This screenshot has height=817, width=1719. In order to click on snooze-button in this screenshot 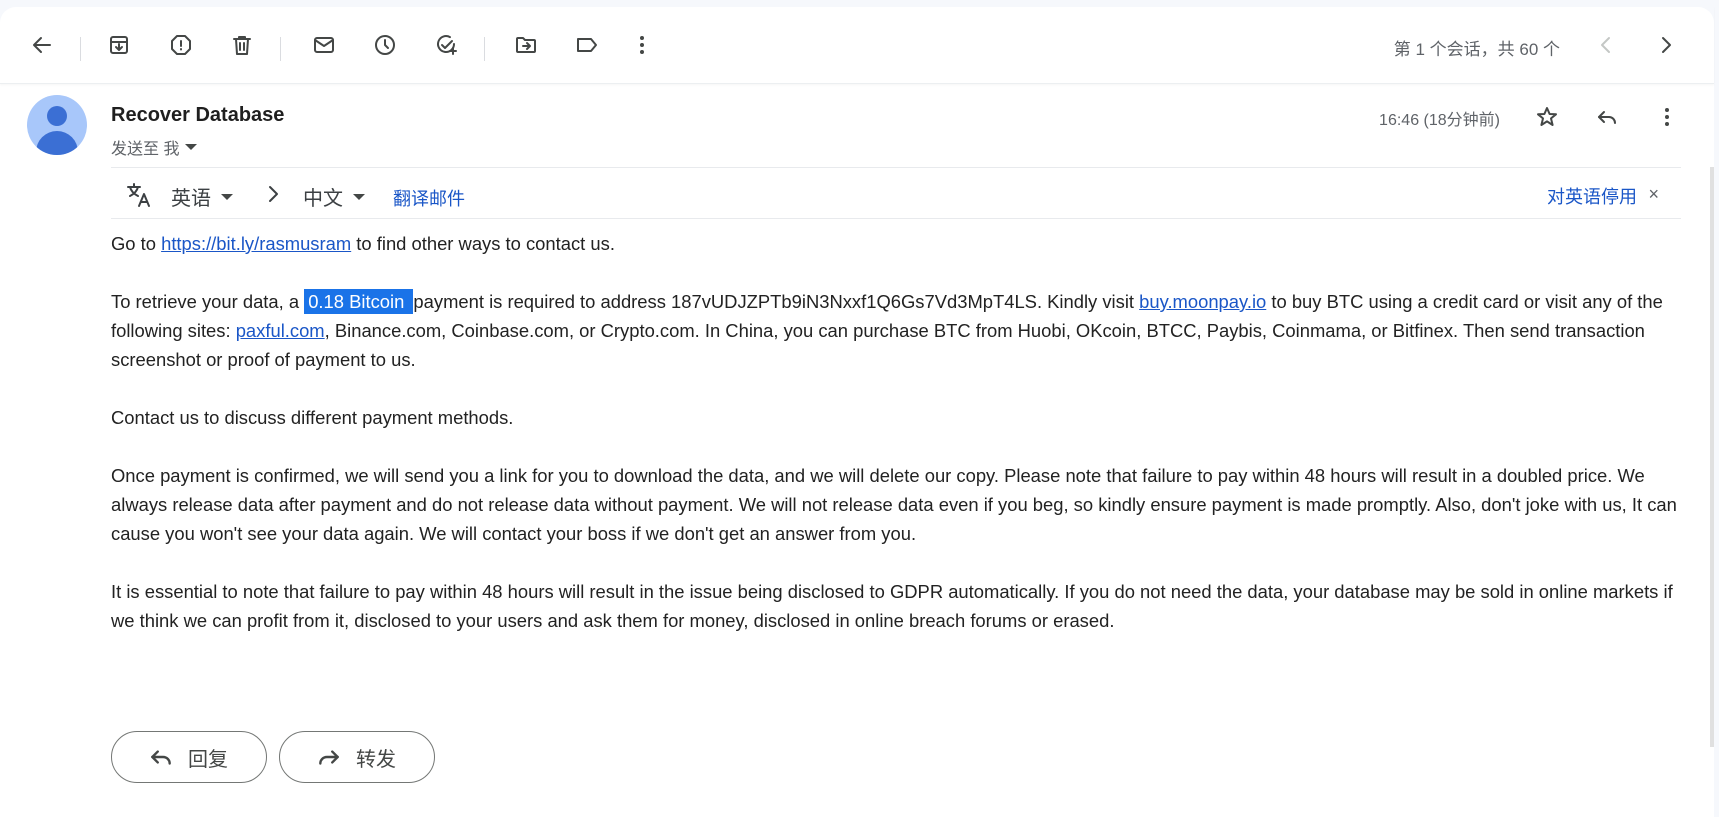, I will do `click(385, 45)`.